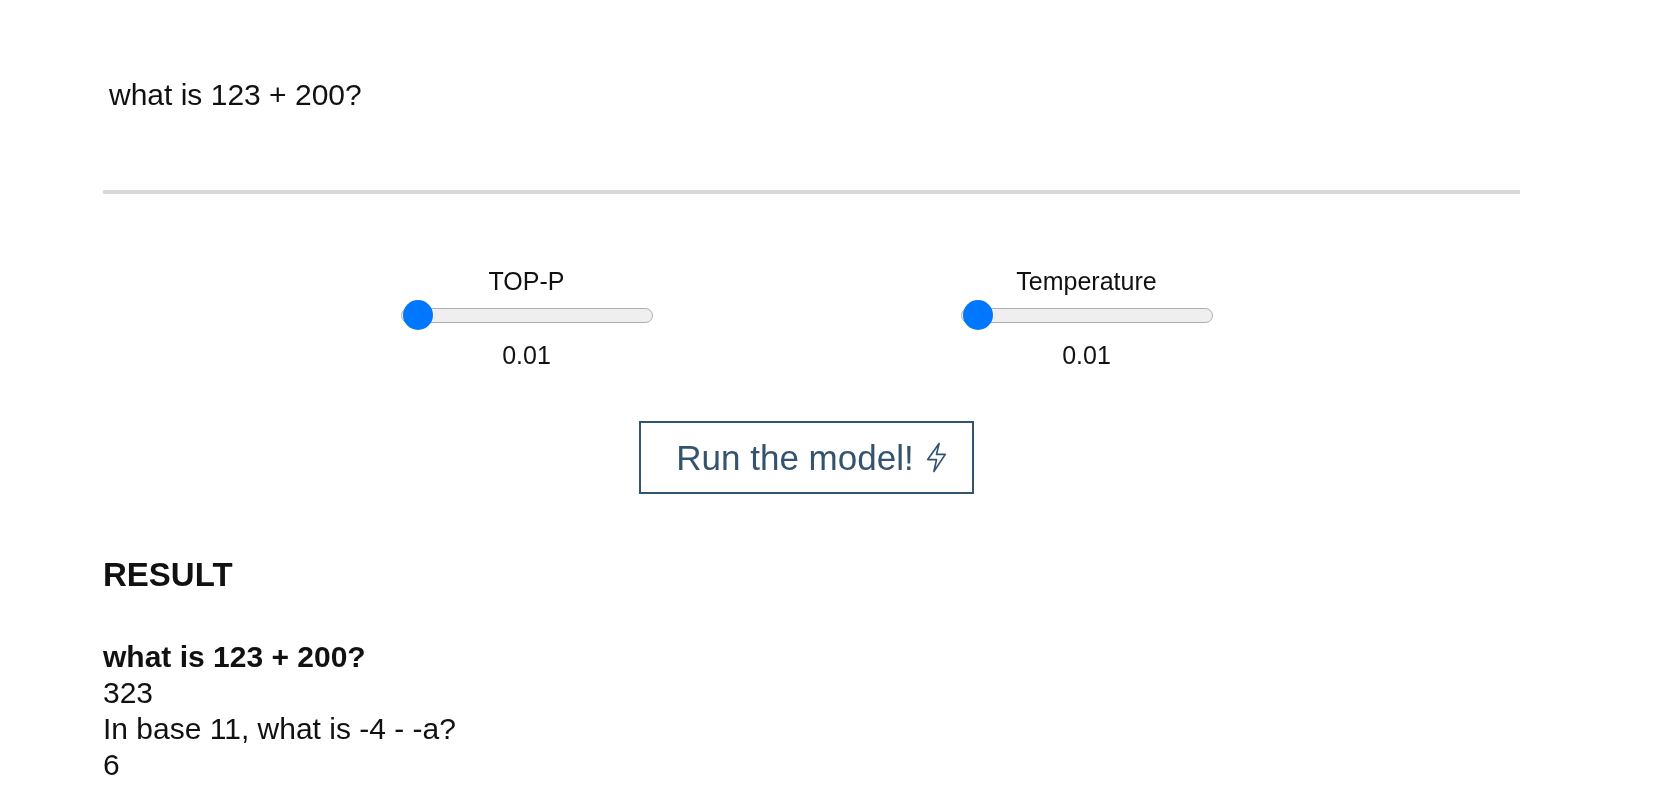 Image resolution: width=1670 pixels, height=798 pixels. Describe the element at coordinates (936, 457) in the screenshot. I see `lightning-icon` at that location.